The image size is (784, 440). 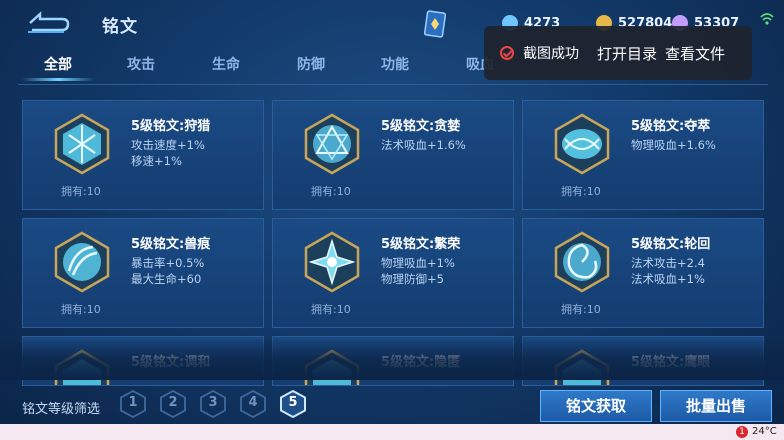 I want to click on inscription-attr: 攻击速度+1%, so click(x=168, y=145).